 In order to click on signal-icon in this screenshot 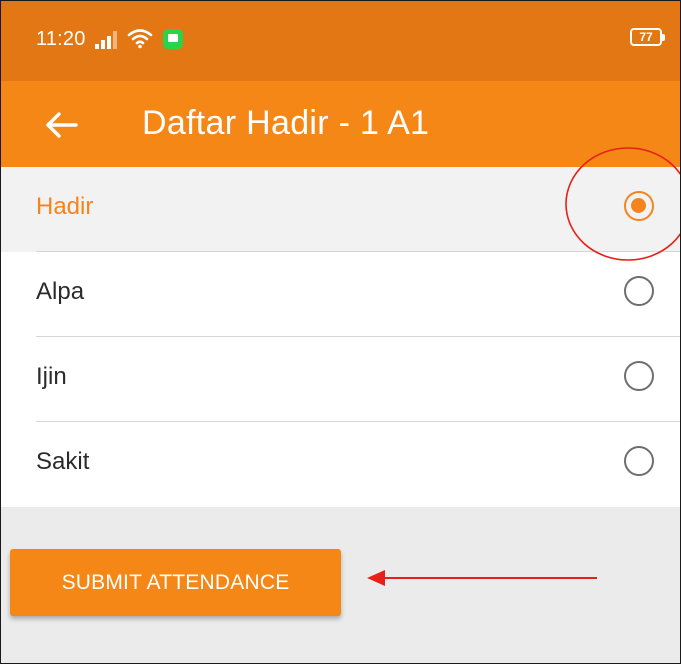, I will do `click(106, 40)`.